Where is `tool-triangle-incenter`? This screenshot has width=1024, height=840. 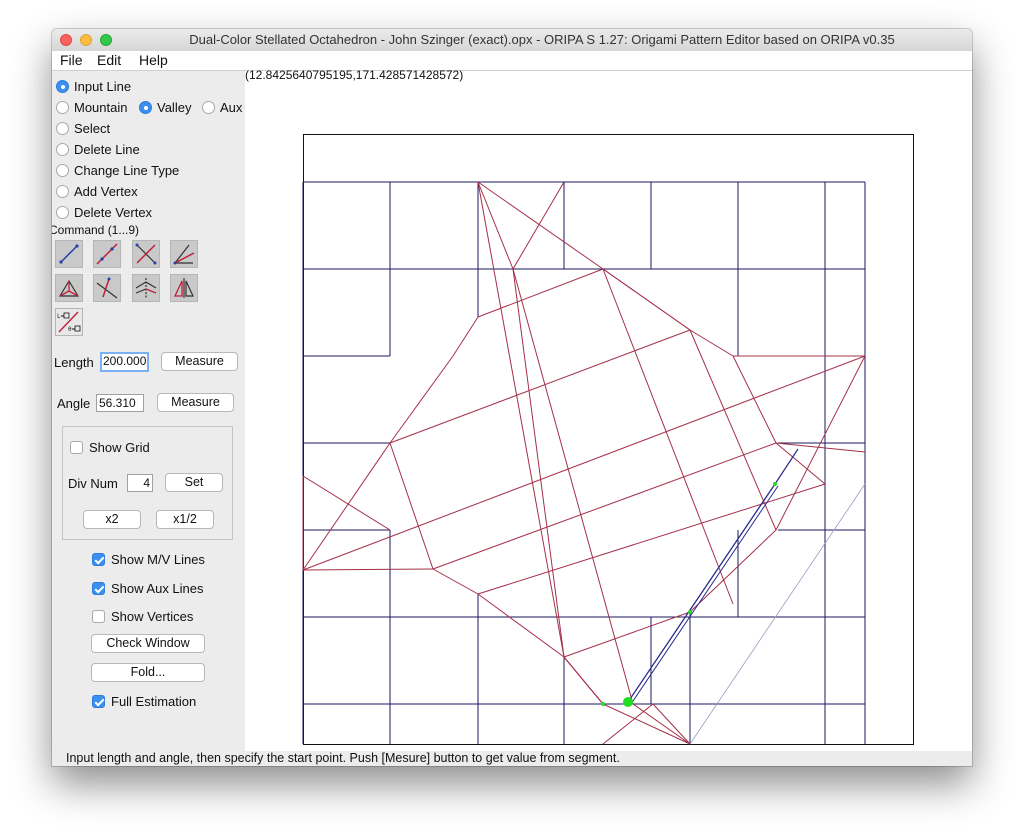
tool-triangle-incenter is located at coordinates (69, 288).